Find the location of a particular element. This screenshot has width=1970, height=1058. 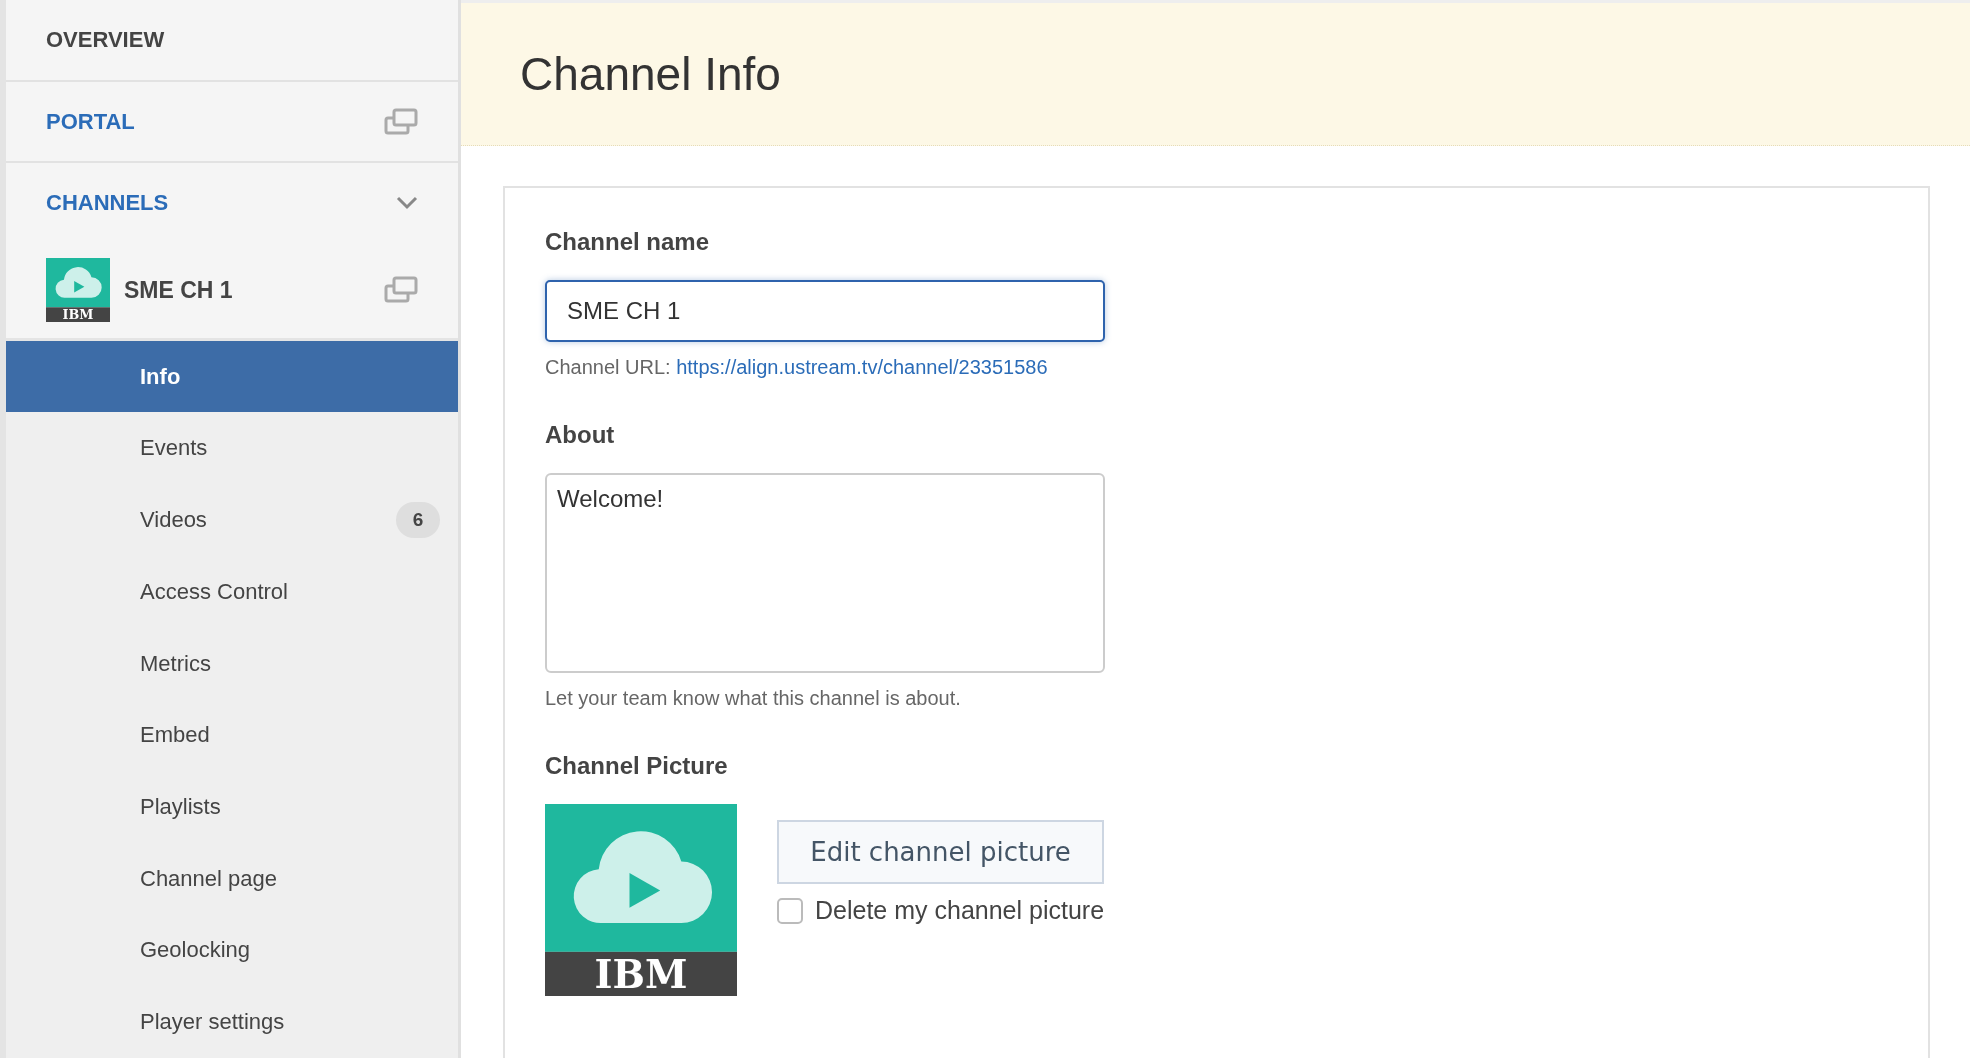

sidebar-item-label: Events is located at coordinates (174, 448).